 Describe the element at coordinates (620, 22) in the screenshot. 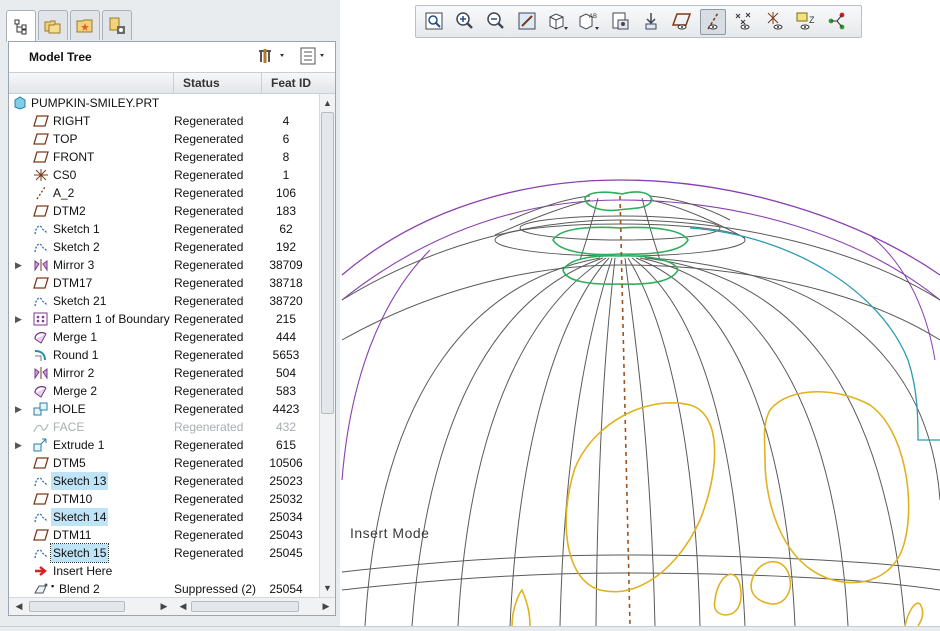

I see `view-manager-button` at that location.